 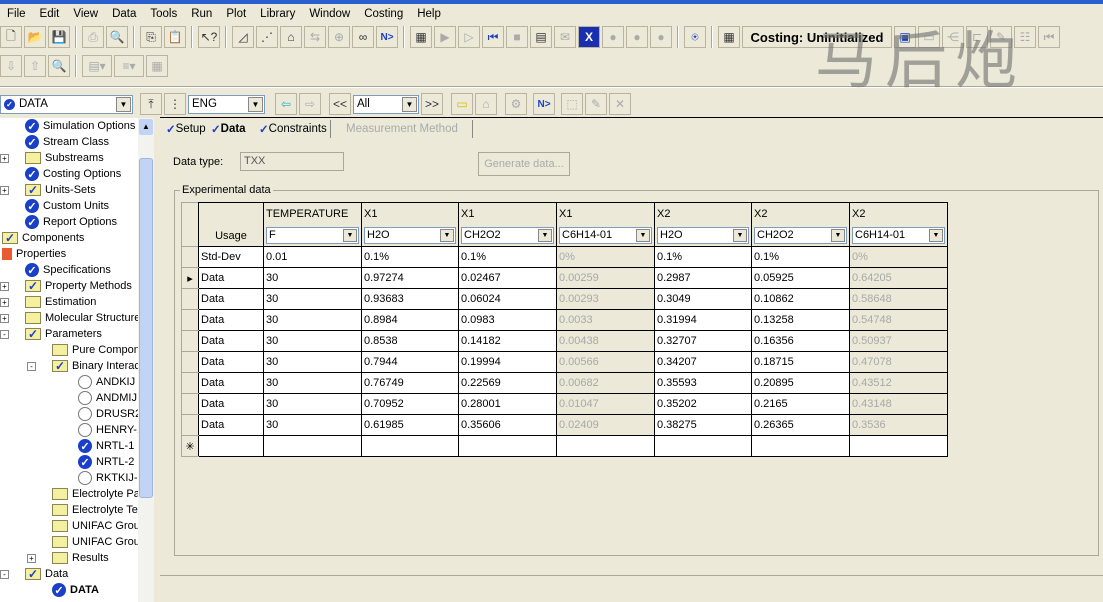 What do you see at coordinates (67, 206) in the screenshot?
I see `tree-item: ✓ Custom Units` at bounding box center [67, 206].